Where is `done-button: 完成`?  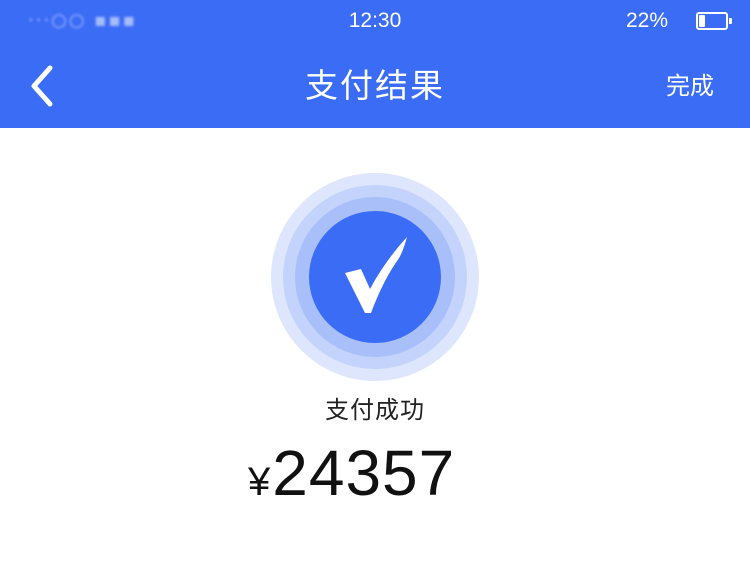 done-button: 完成 is located at coordinates (690, 86).